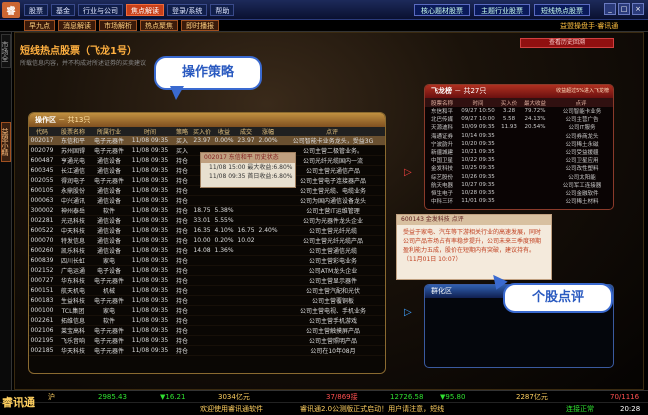  Describe the element at coordinates (567, 43) in the screenshot. I see `history-review-button: 查看历史回溯` at that location.